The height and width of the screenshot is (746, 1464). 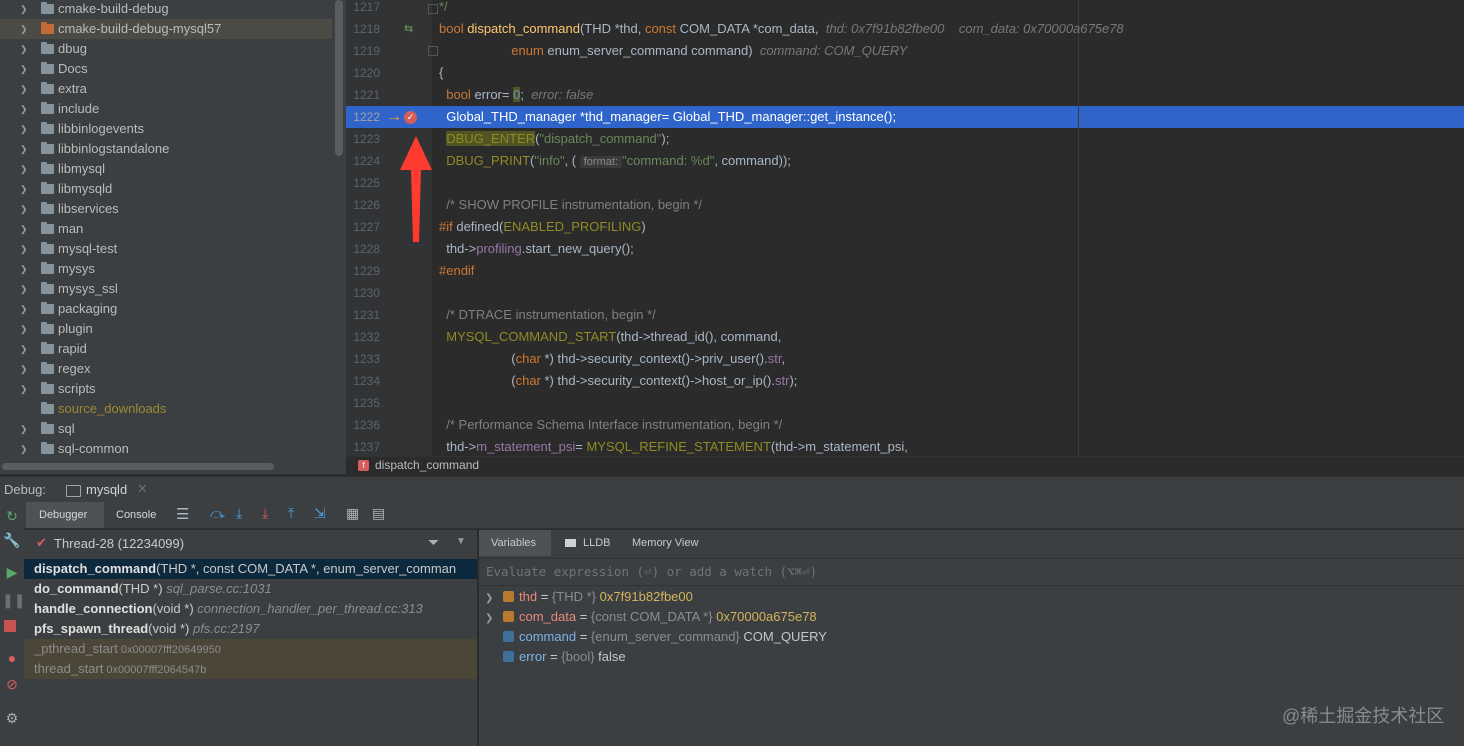 I want to click on method-override-icon: ⇆, so click(x=408, y=29).